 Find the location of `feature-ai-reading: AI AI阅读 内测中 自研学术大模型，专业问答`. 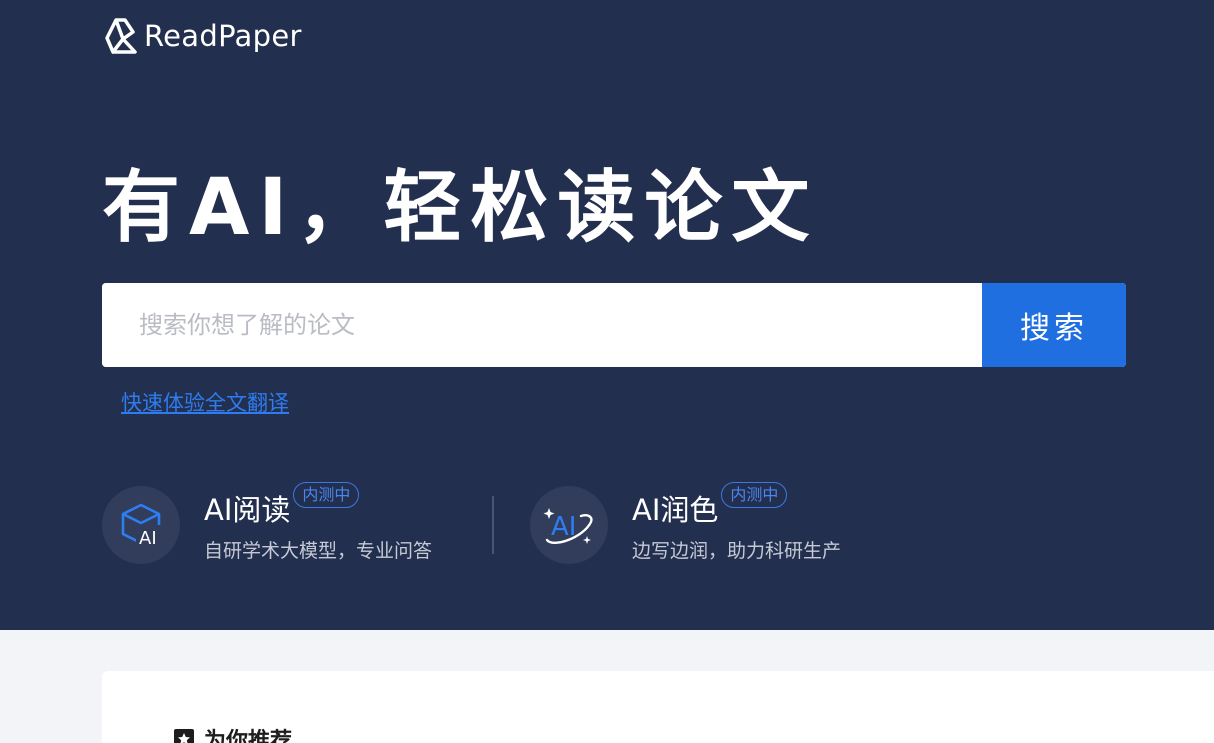

feature-ai-reading: AI AI阅读 内测中 自研学术大模型，专业问答 is located at coordinates (267, 524).